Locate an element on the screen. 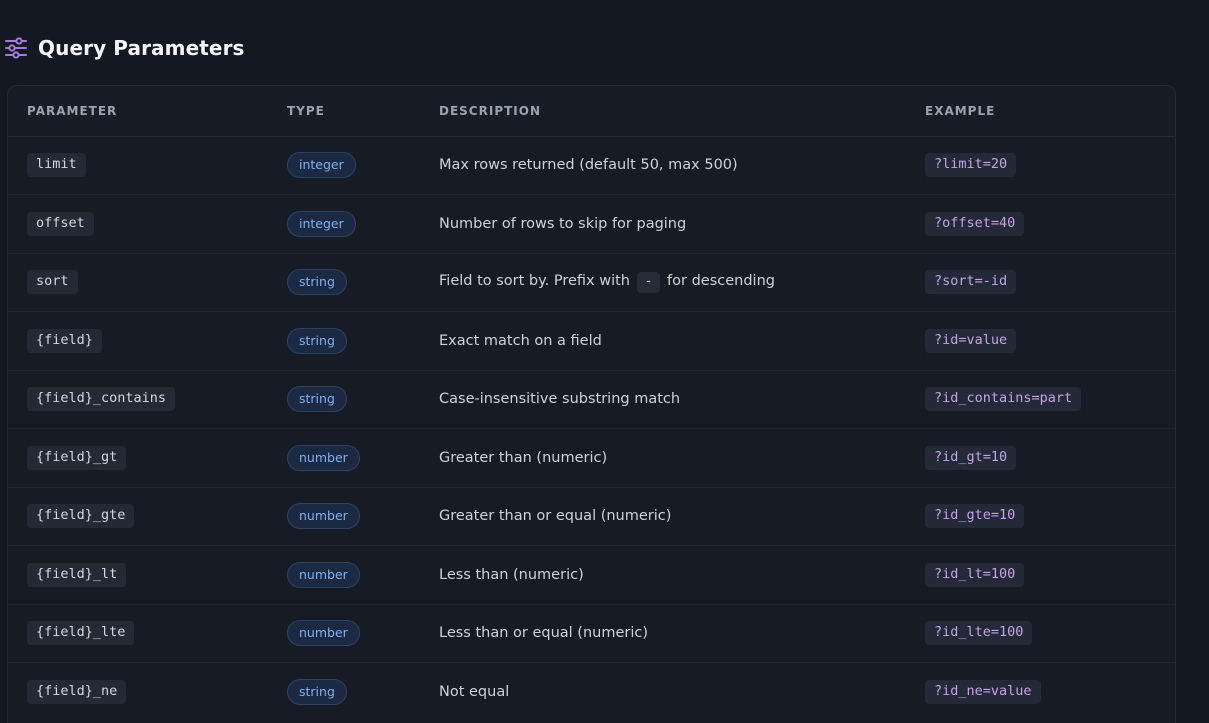  description-text: Less than or equal (numeric) is located at coordinates (544, 633).